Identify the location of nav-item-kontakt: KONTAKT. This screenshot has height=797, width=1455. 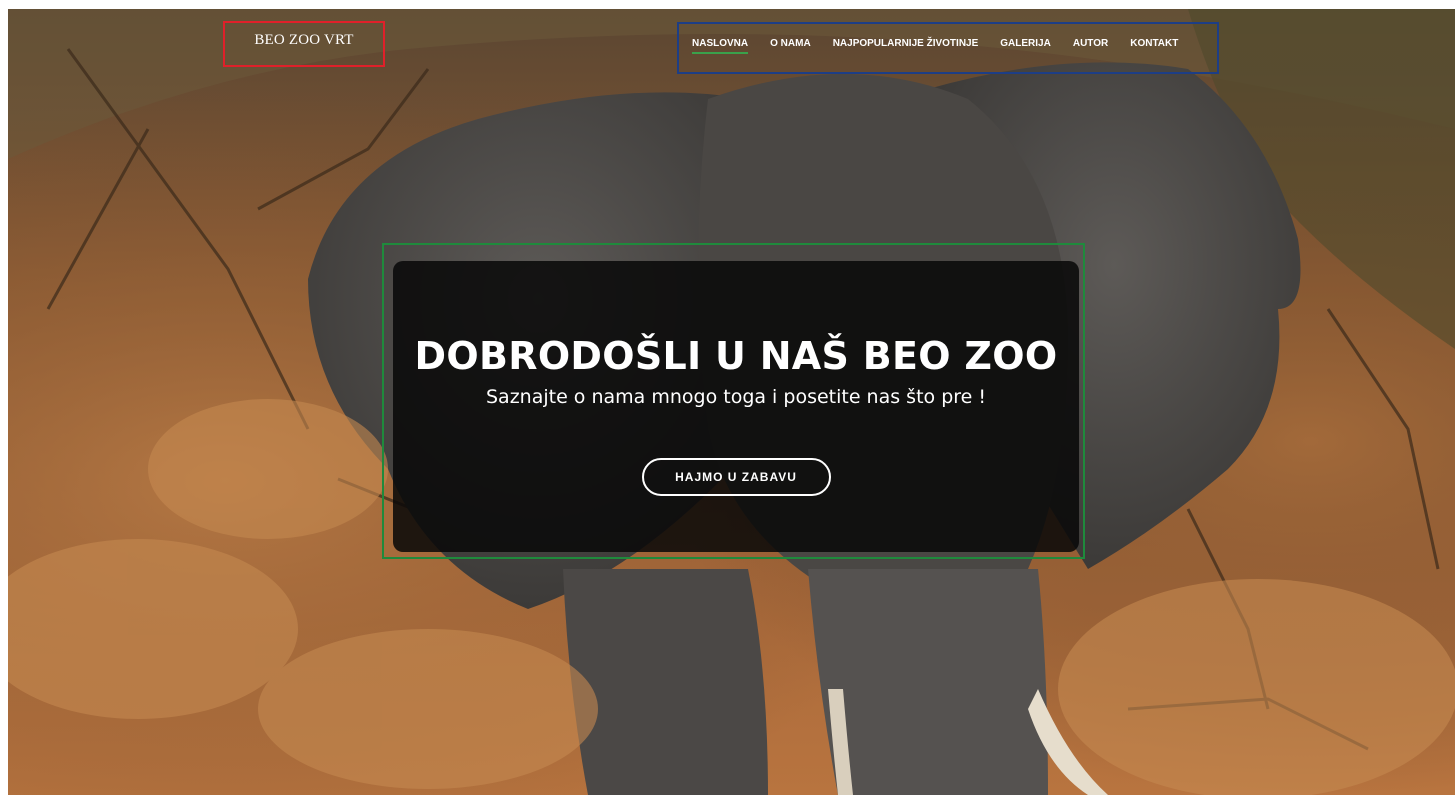
(1154, 43).